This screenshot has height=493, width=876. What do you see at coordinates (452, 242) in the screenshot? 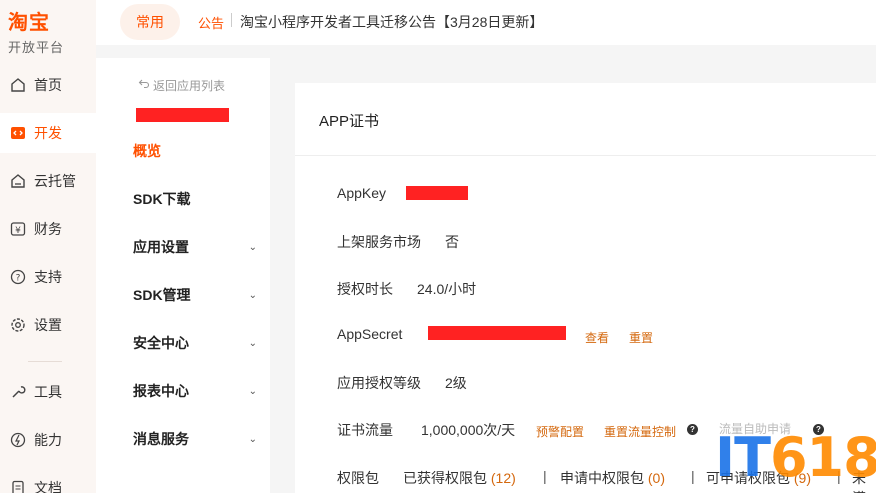
I see `market-value: 否` at bounding box center [452, 242].